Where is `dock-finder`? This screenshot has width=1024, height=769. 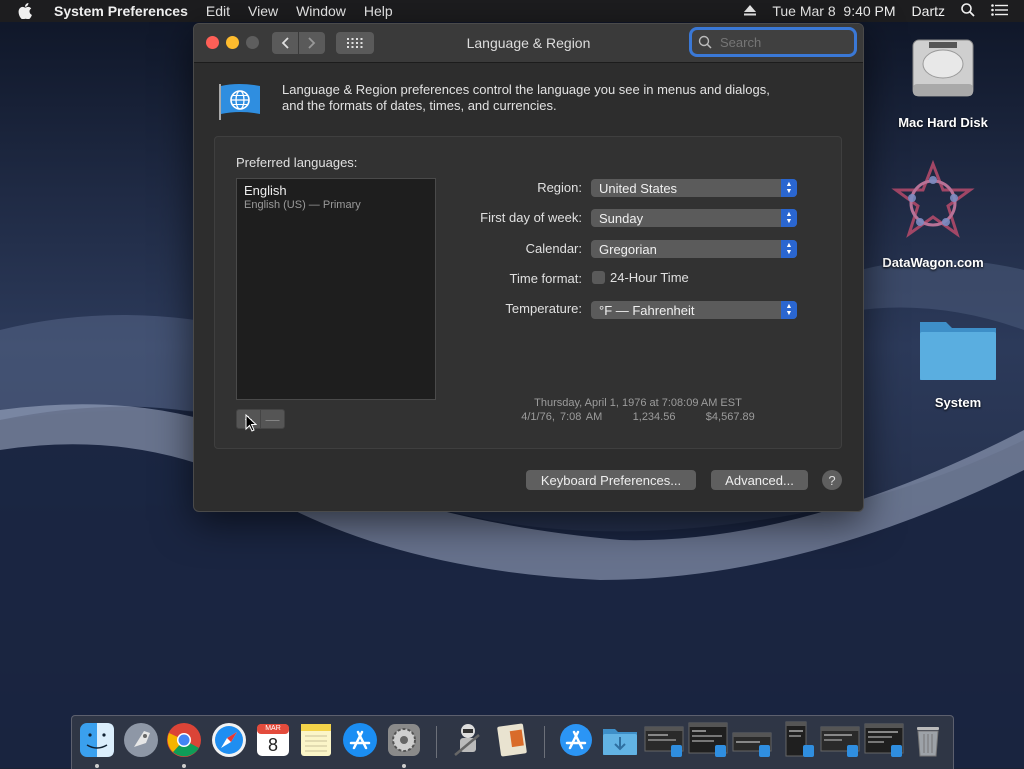
dock-finder is located at coordinates (97, 740).